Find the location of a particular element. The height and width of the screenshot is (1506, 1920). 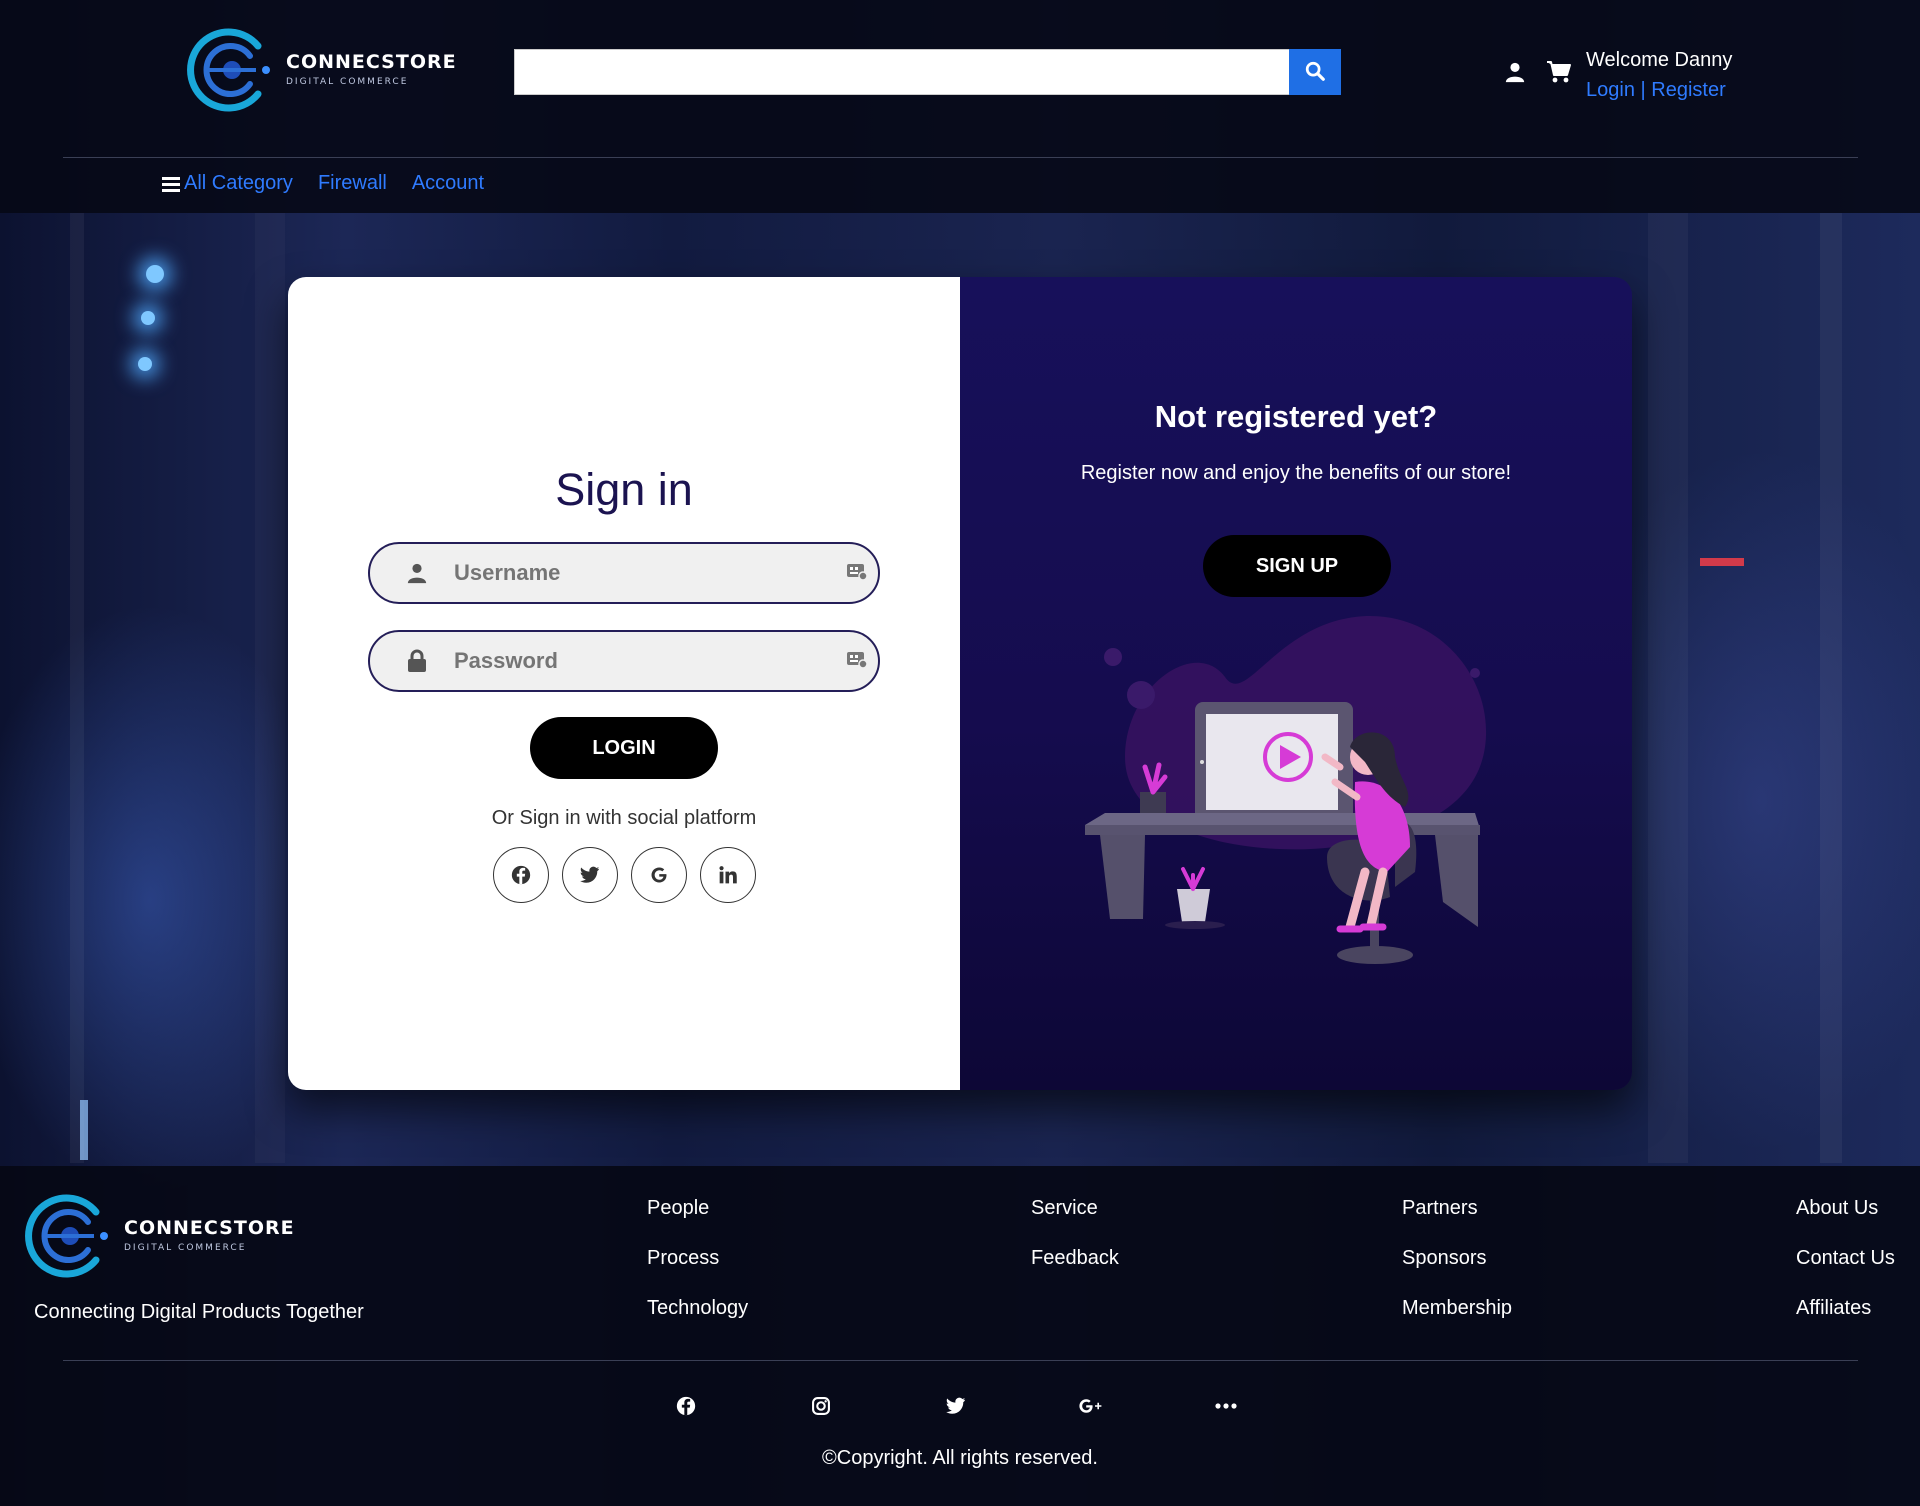

search-input is located at coordinates (901, 72).